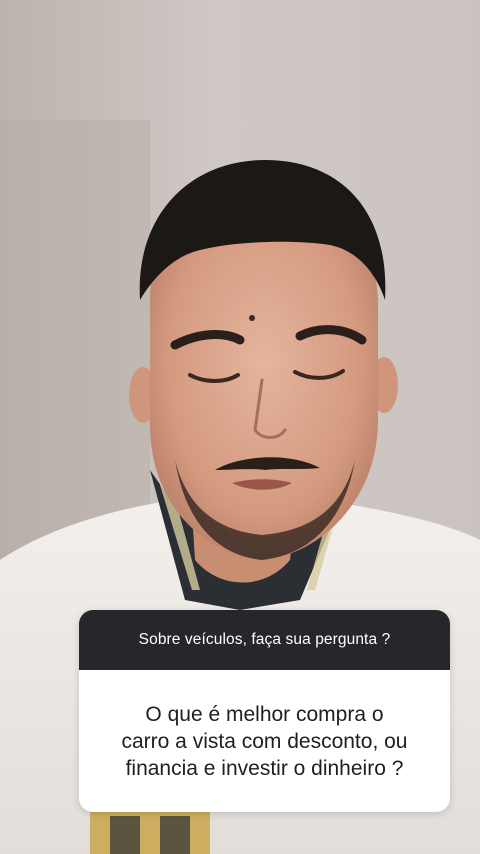  I want to click on question-sticker-prompt: Sobre veículos, faça sua pergunta ?, so click(264, 640).